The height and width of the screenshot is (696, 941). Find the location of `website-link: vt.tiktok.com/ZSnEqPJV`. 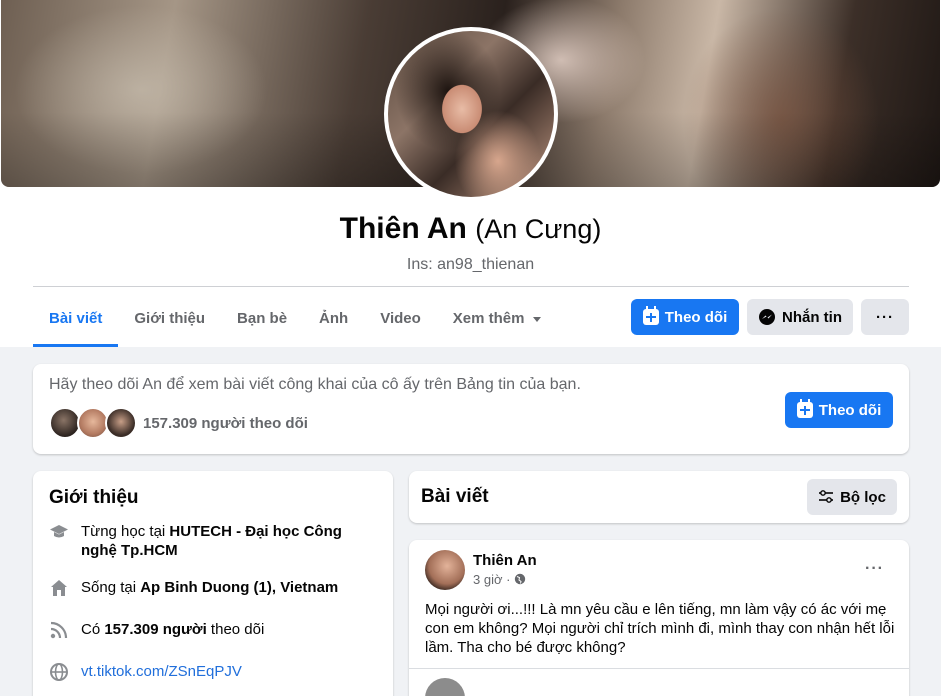

website-link: vt.tiktok.com/ZSnEqPJV is located at coordinates (161, 671).